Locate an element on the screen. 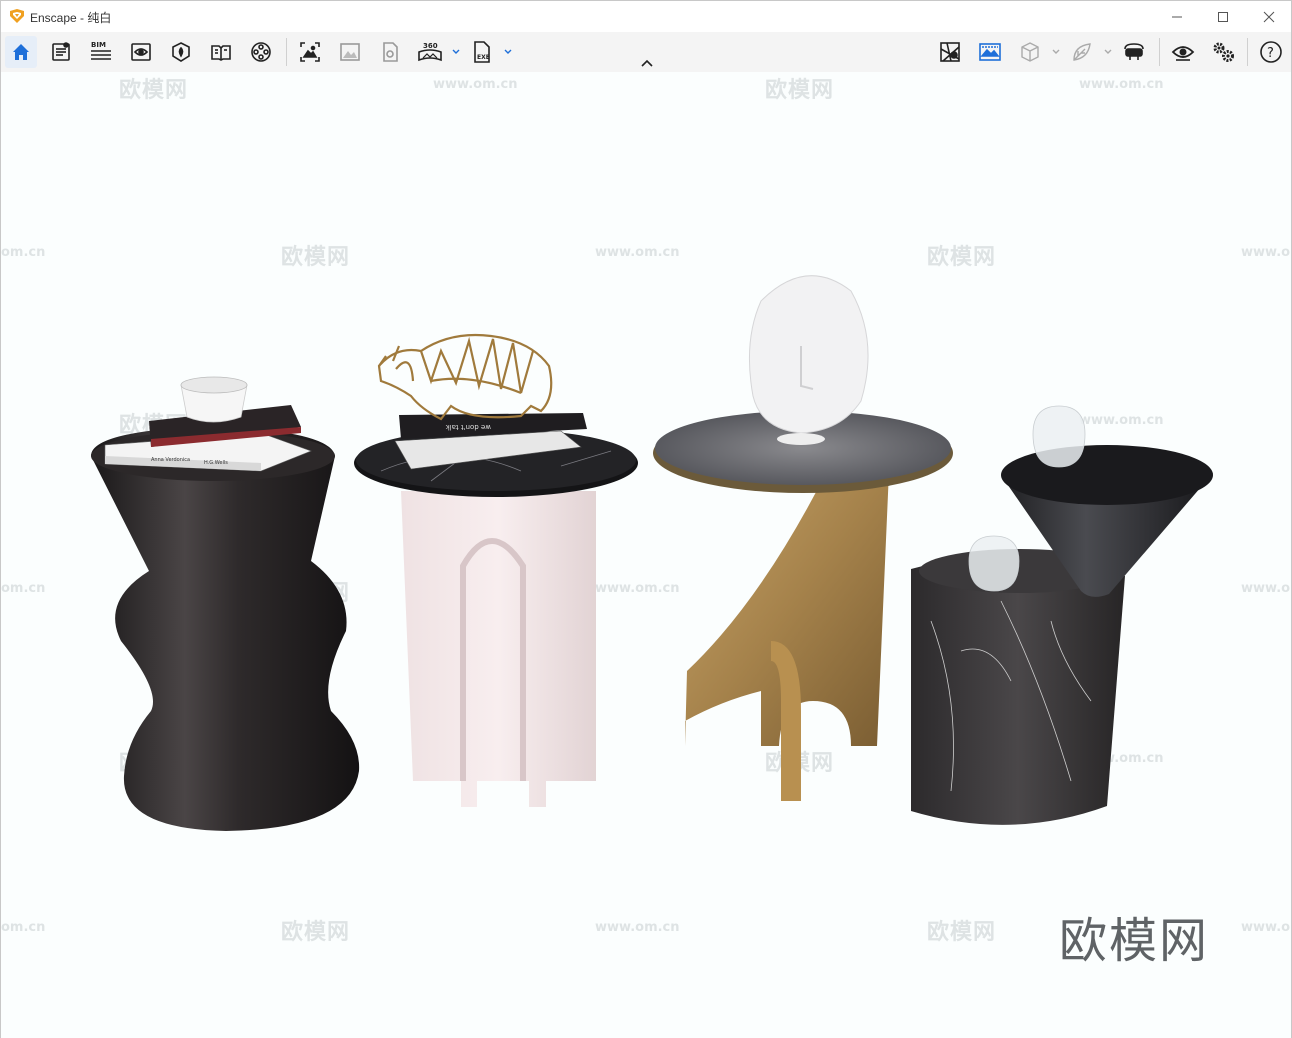  arch-side-table: we don't talk is located at coordinates (496, 570).